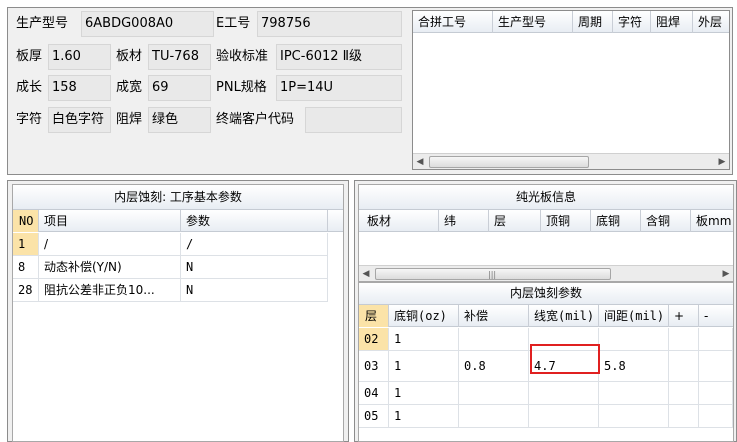 The height and width of the screenshot is (442, 737). What do you see at coordinates (79, 120) in the screenshot?
I see `char-field: 白色字符` at bounding box center [79, 120].